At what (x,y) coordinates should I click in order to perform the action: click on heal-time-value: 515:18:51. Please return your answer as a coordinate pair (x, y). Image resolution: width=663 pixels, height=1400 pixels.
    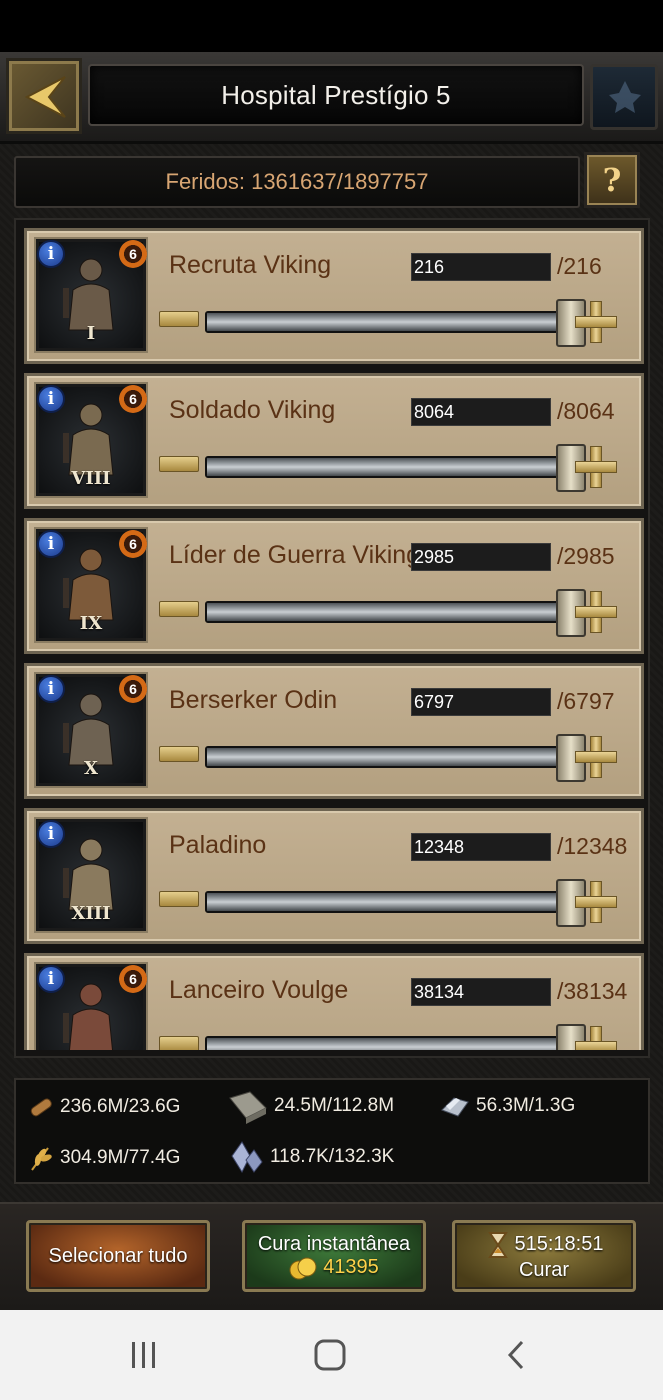
    Looking at the image, I should click on (559, 1244).